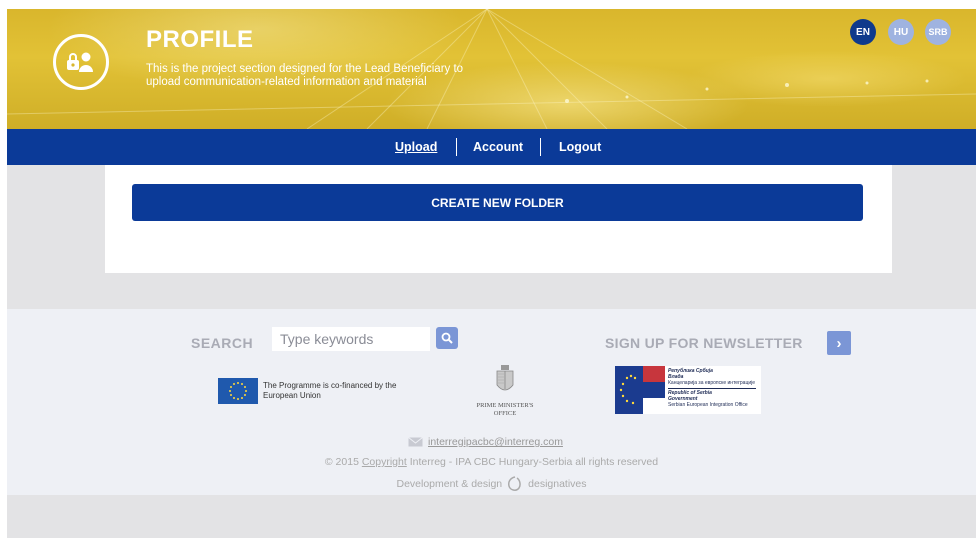 This screenshot has height=538, width=976. I want to click on pmo-text-line: OFFICE, so click(505, 413).